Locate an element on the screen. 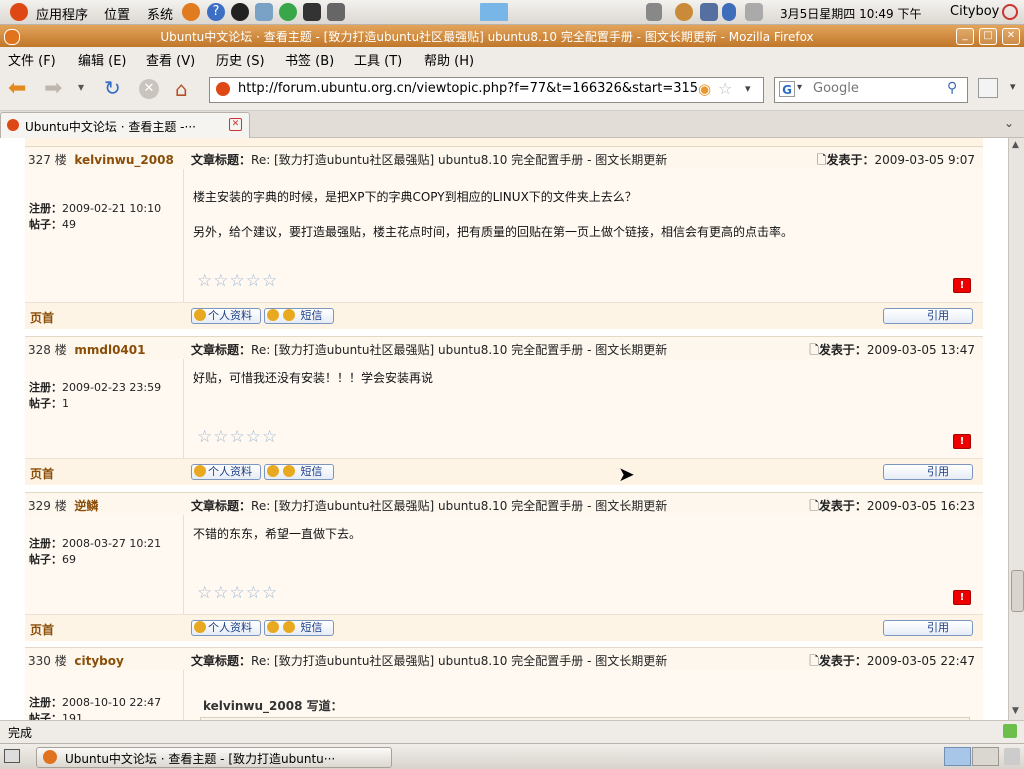 Image resolution: width=1024 pixels, height=769 pixels. maximize-icon: □ is located at coordinates (988, 36).